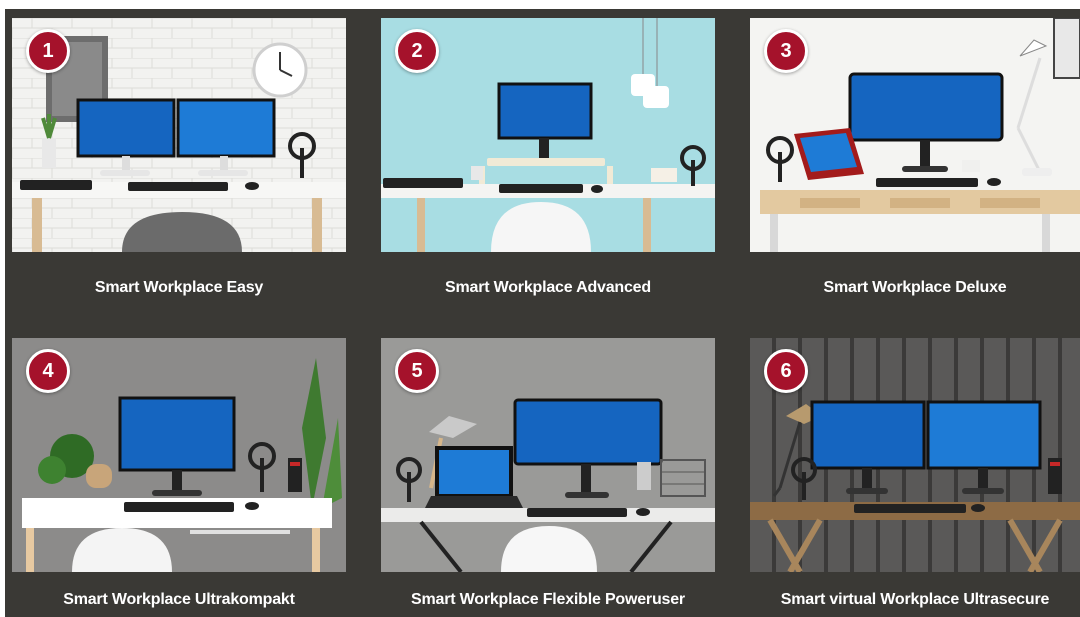 The width and height of the screenshot is (1080, 617). What do you see at coordinates (786, 371) in the screenshot?
I see `step-number-badge: 6` at bounding box center [786, 371].